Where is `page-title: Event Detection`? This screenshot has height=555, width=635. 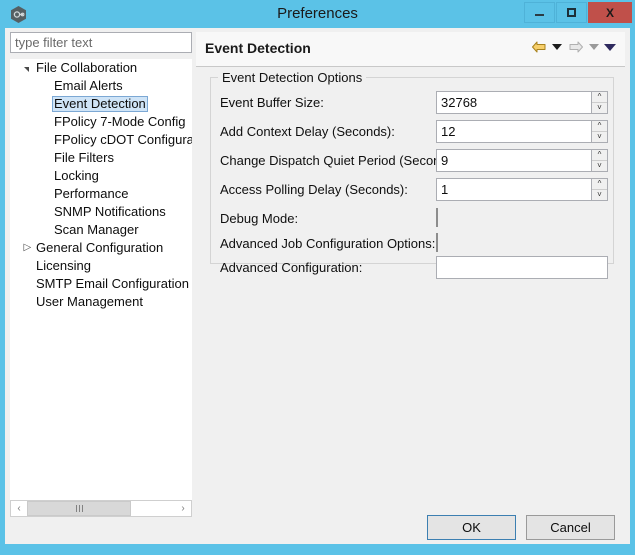 page-title: Event Detection is located at coordinates (258, 48).